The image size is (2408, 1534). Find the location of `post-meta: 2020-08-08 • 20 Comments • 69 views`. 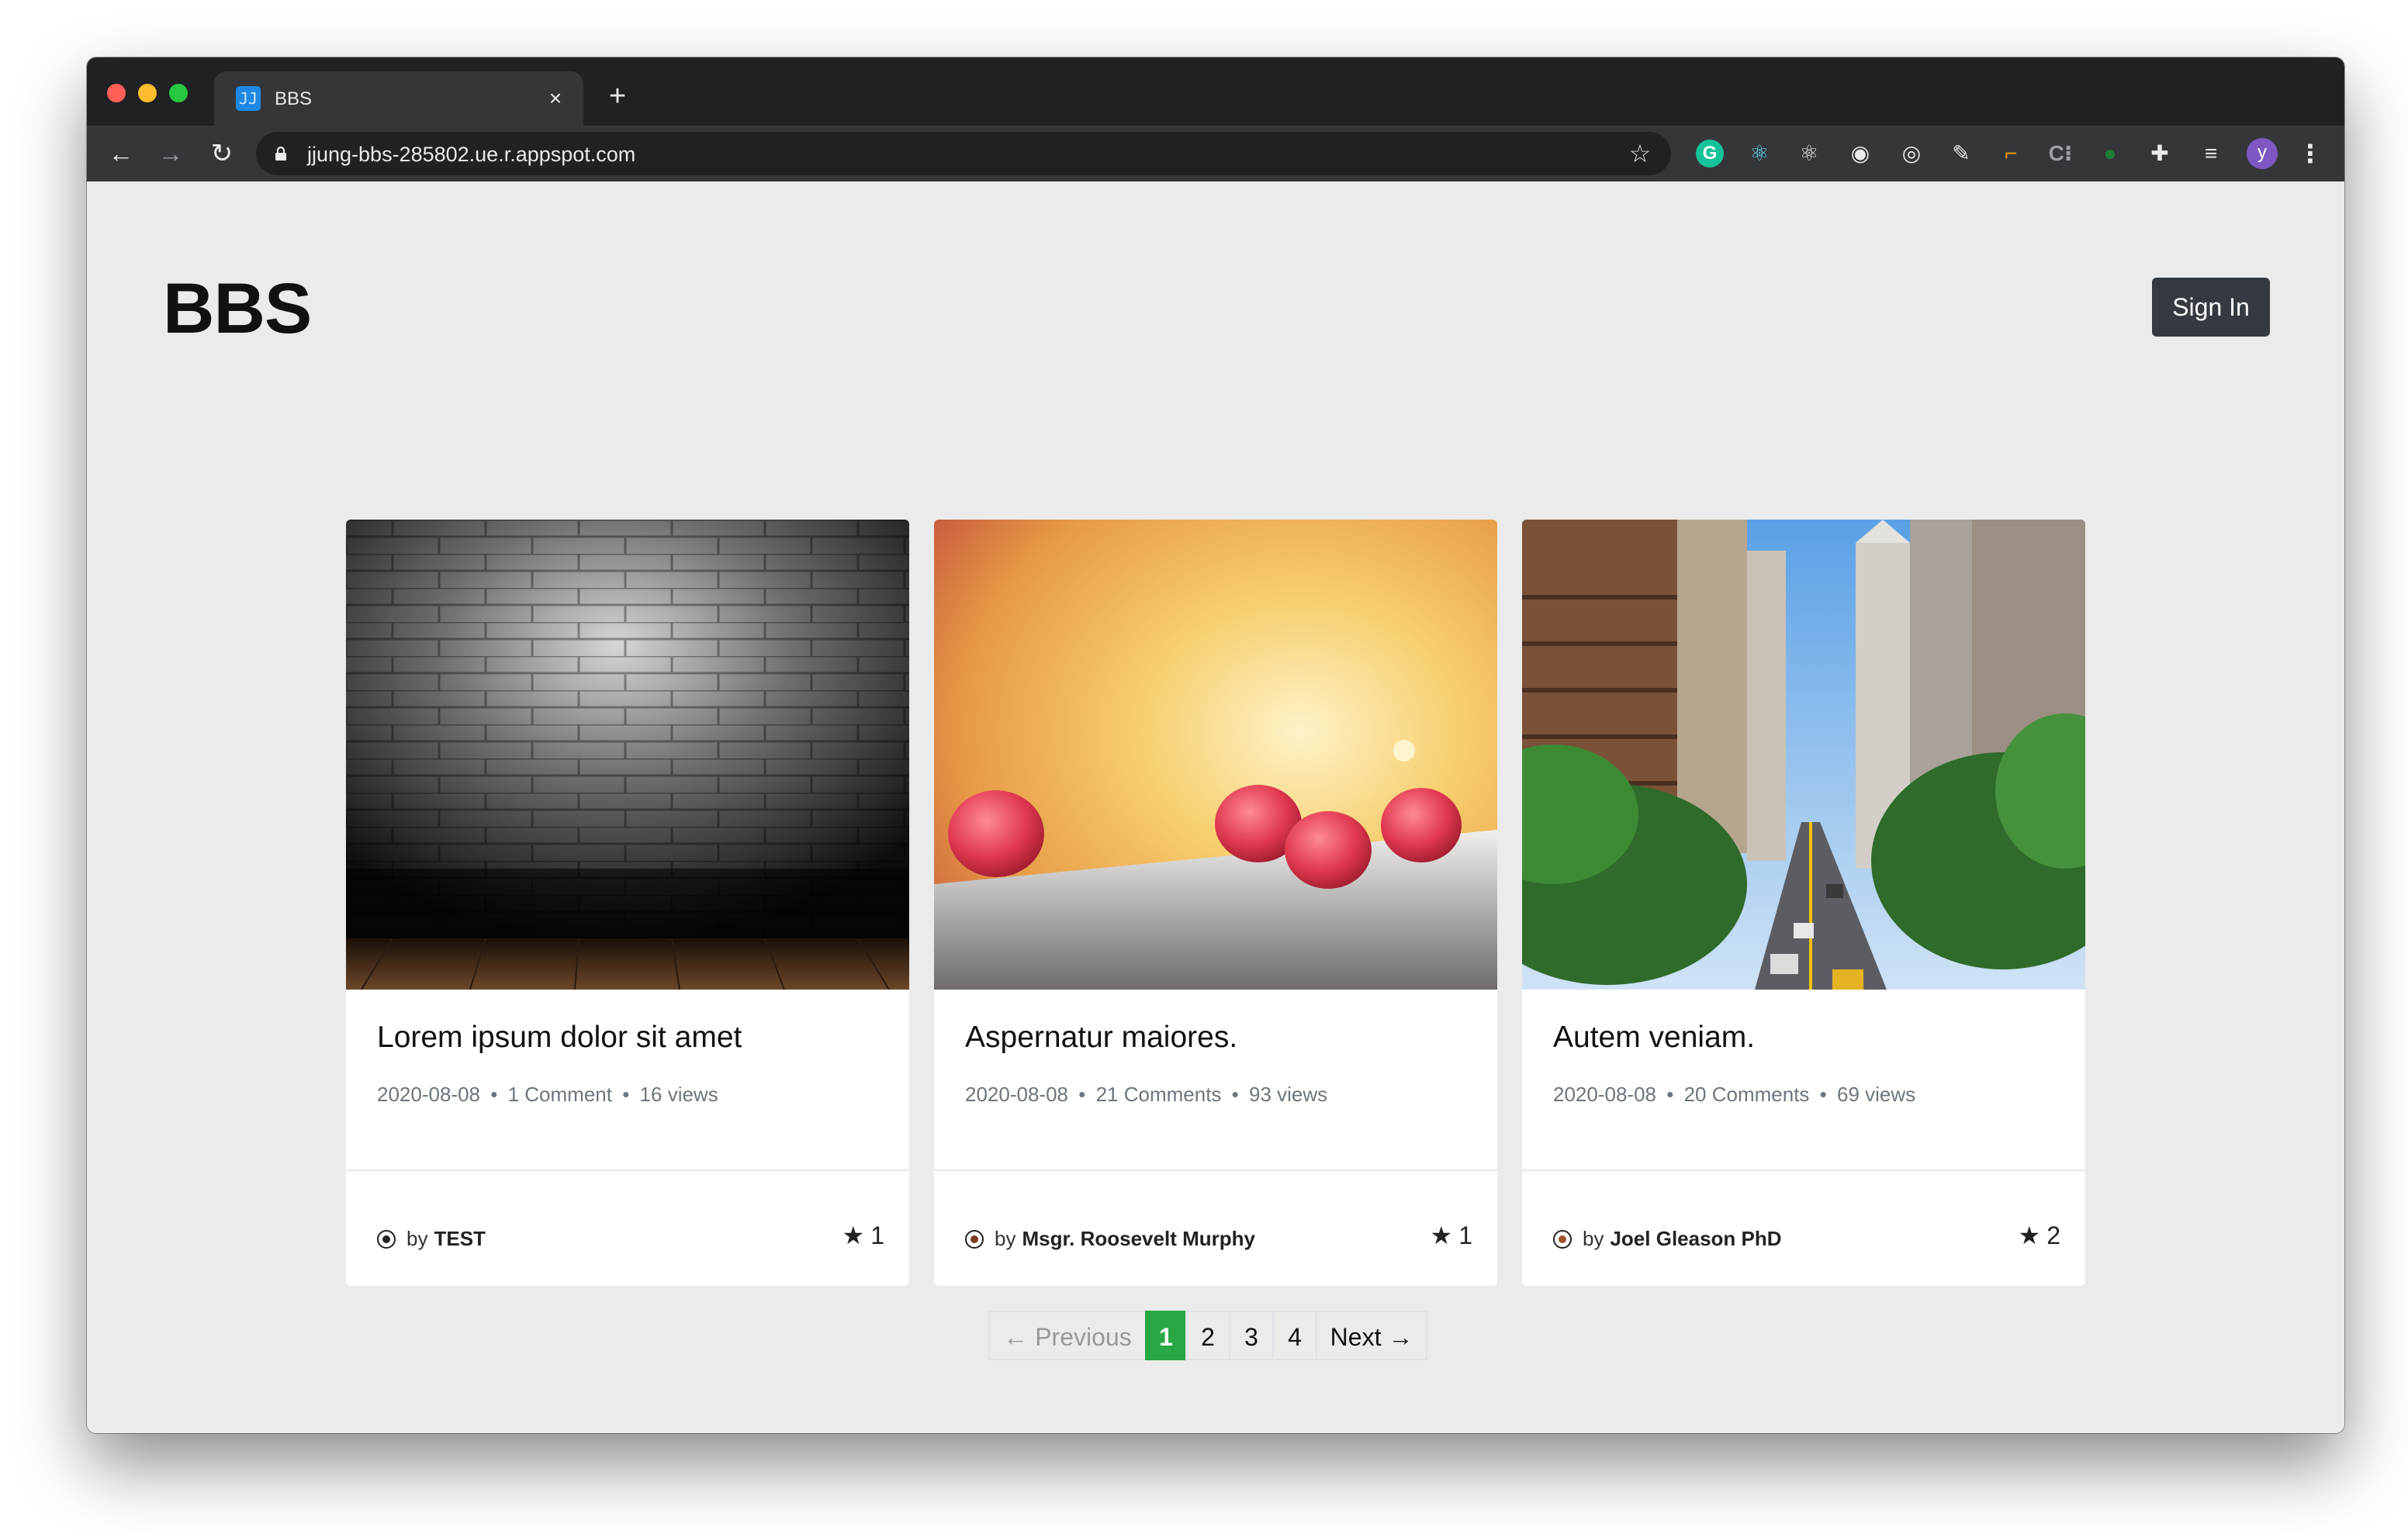

post-meta: 2020-08-08 • 20 Comments • 69 views is located at coordinates (1734, 1095).